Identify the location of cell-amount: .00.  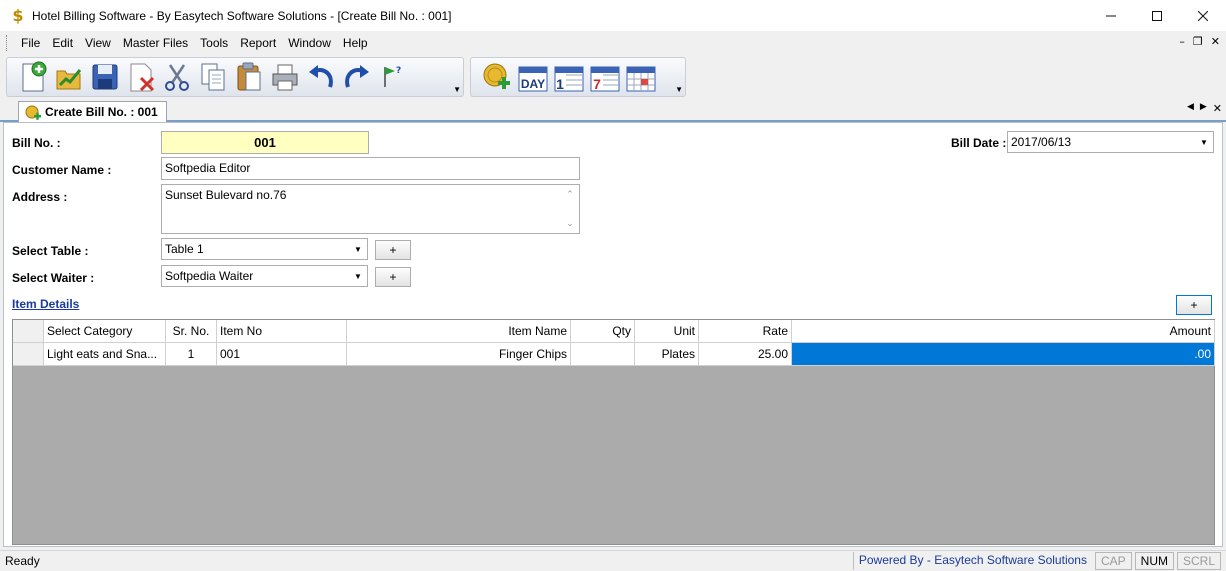
(1003, 354).